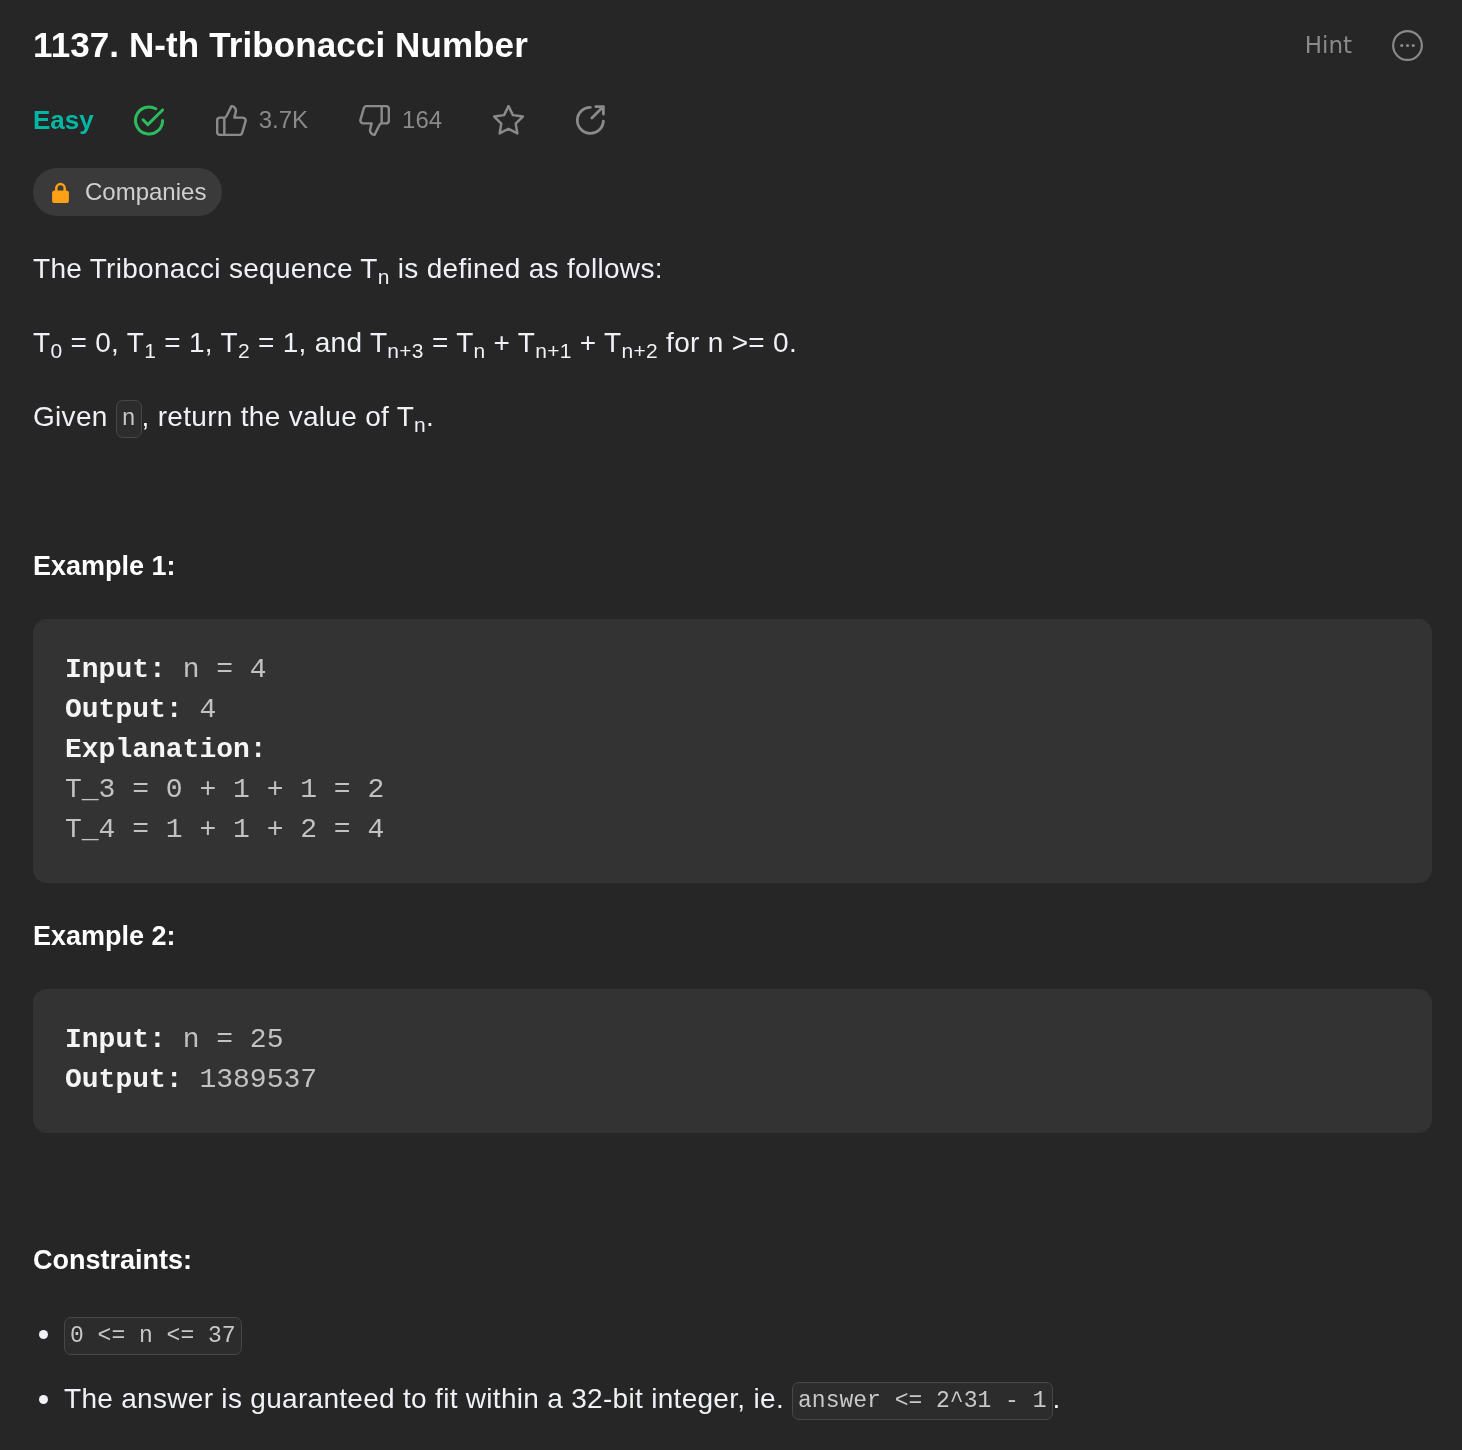 The image size is (1462, 1450). Describe the element at coordinates (153, 1335) in the screenshot. I see `inline-code: 0 <= n <= 37` at that location.